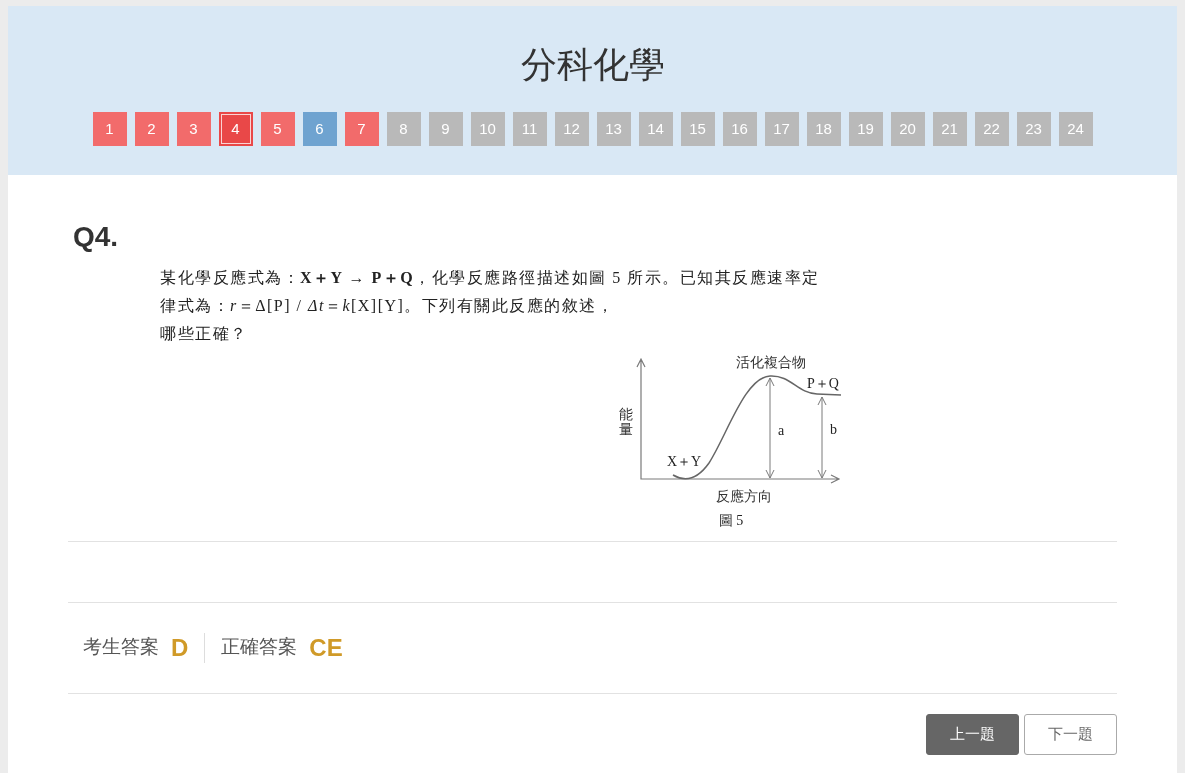  What do you see at coordinates (151, 129) in the screenshot?
I see `question-number-button: 2` at bounding box center [151, 129].